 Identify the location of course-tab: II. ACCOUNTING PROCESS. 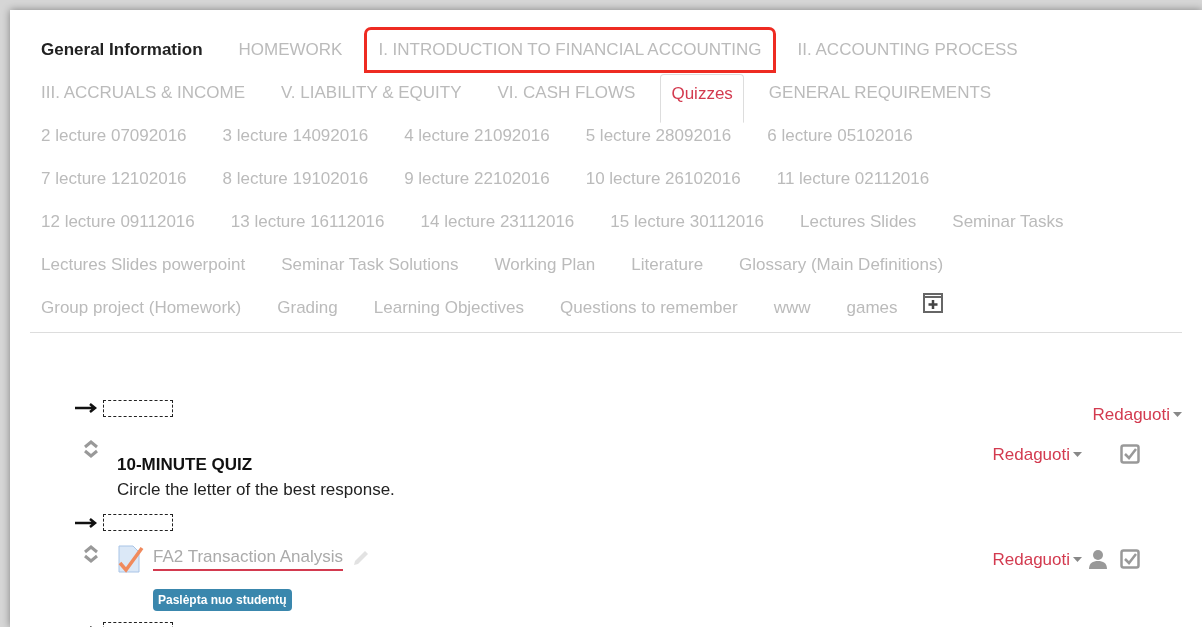
(907, 50).